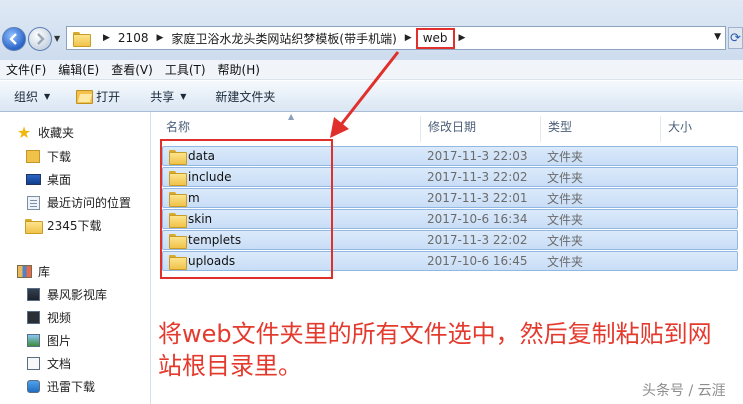 The height and width of the screenshot is (404, 743). Describe the element at coordinates (44, 272) in the screenshot. I see `nav-libraries-label: 库` at that location.